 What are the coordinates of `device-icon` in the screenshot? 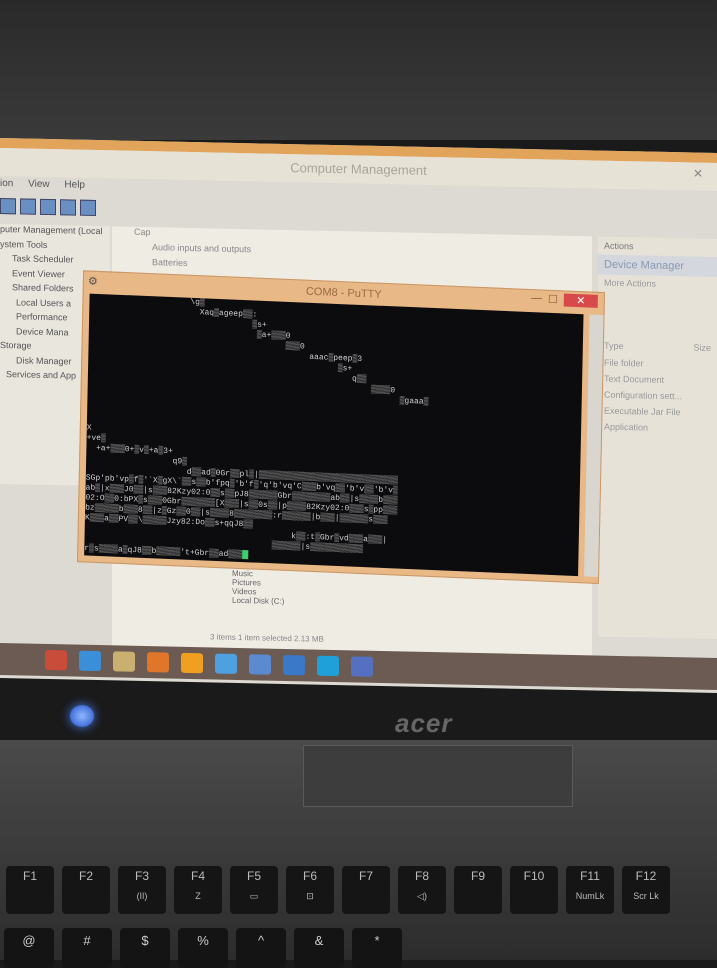 It's located at (88, 208).